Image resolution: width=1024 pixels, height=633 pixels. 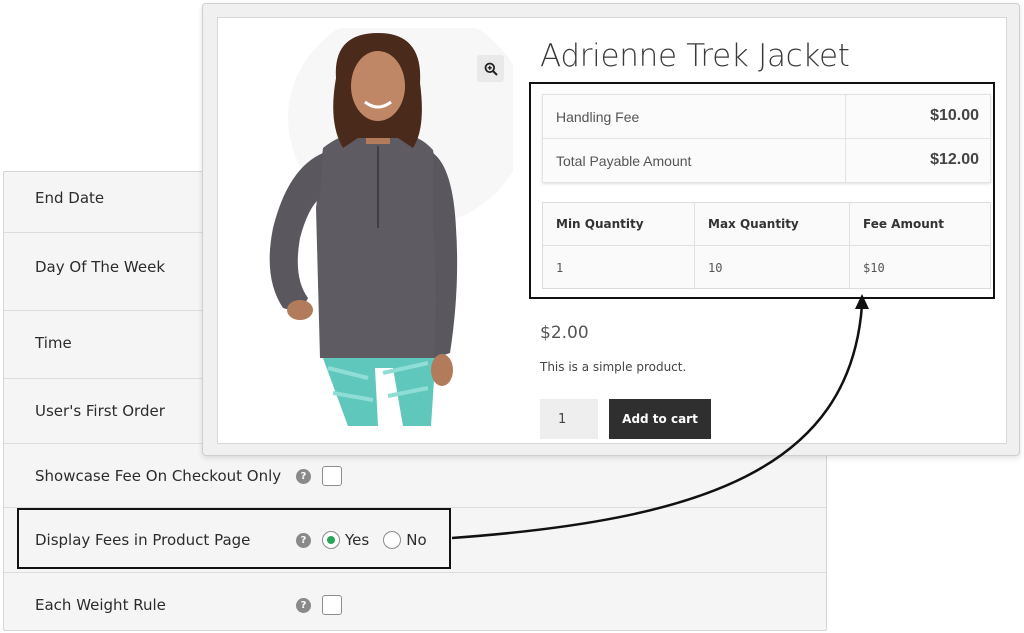 What do you see at coordinates (954, 159) in the screenshot?
I see `fee-value: $12.00` at bounding box center [954, 159].